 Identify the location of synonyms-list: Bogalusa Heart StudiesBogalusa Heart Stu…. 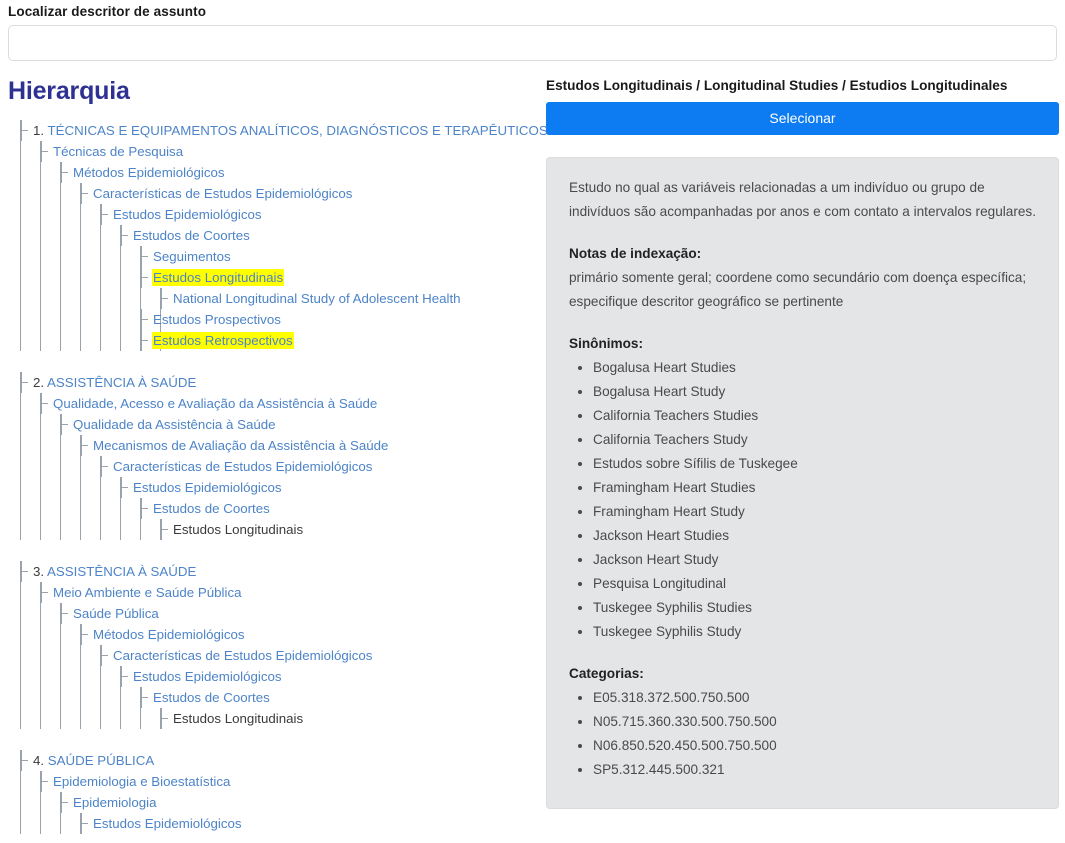
(802, 500).